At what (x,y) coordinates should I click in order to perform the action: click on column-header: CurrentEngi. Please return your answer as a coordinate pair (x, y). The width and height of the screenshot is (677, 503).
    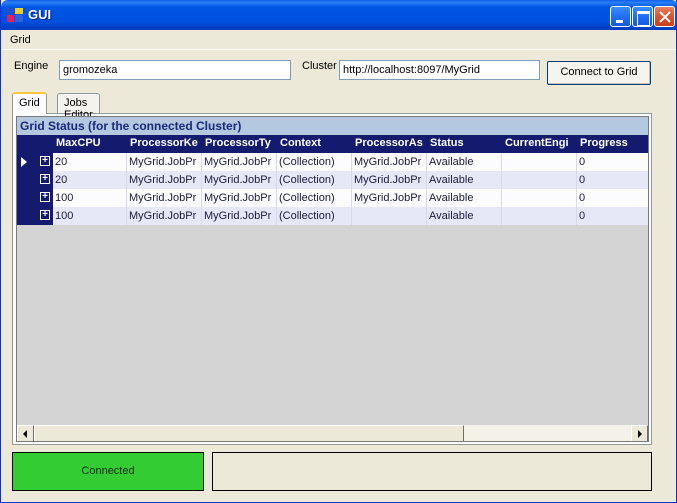
    Looking at the image, I should click on (539, 144).